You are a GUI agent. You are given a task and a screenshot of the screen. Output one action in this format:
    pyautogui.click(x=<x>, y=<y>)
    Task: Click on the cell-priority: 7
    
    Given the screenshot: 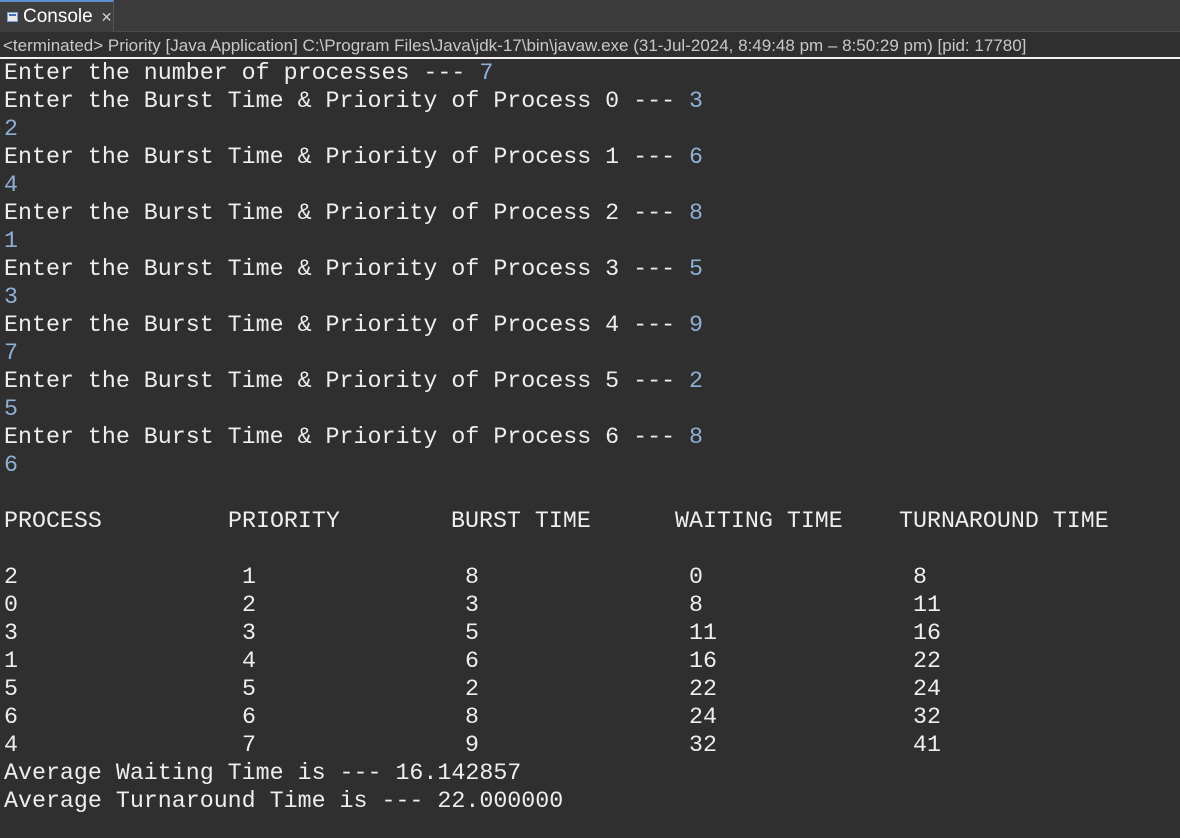 What is the action you would take?
    pyautogui.click(x=249, y=745)
    